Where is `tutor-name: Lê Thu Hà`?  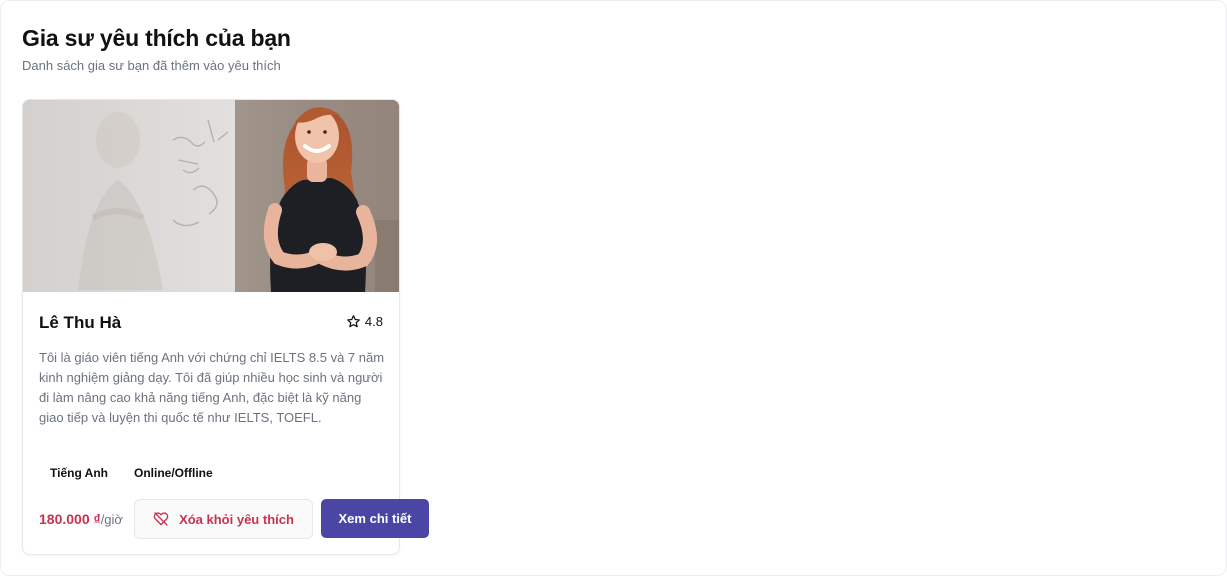
tutor-name: Lê Thu Hà is located at coordinates (80, 322).